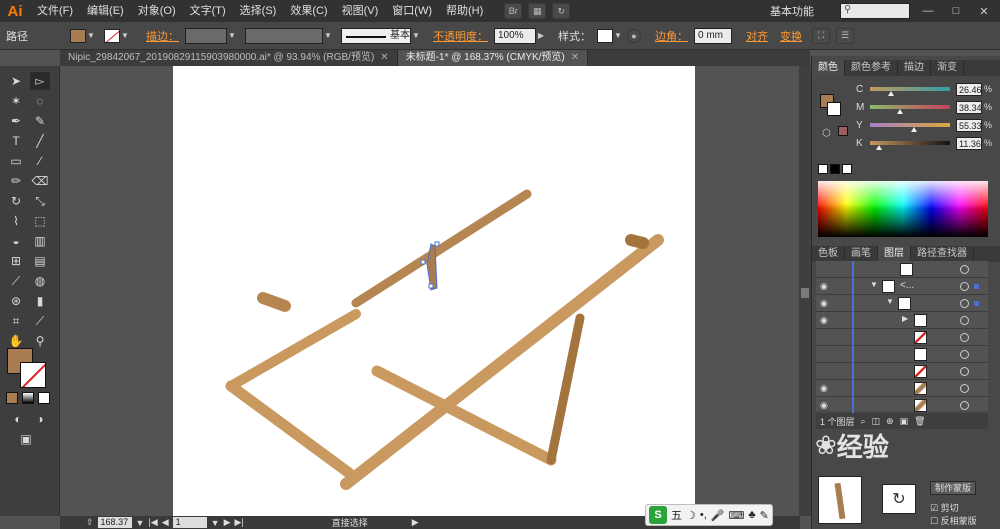  I want to click on selection-indicator, so click(976, 303).